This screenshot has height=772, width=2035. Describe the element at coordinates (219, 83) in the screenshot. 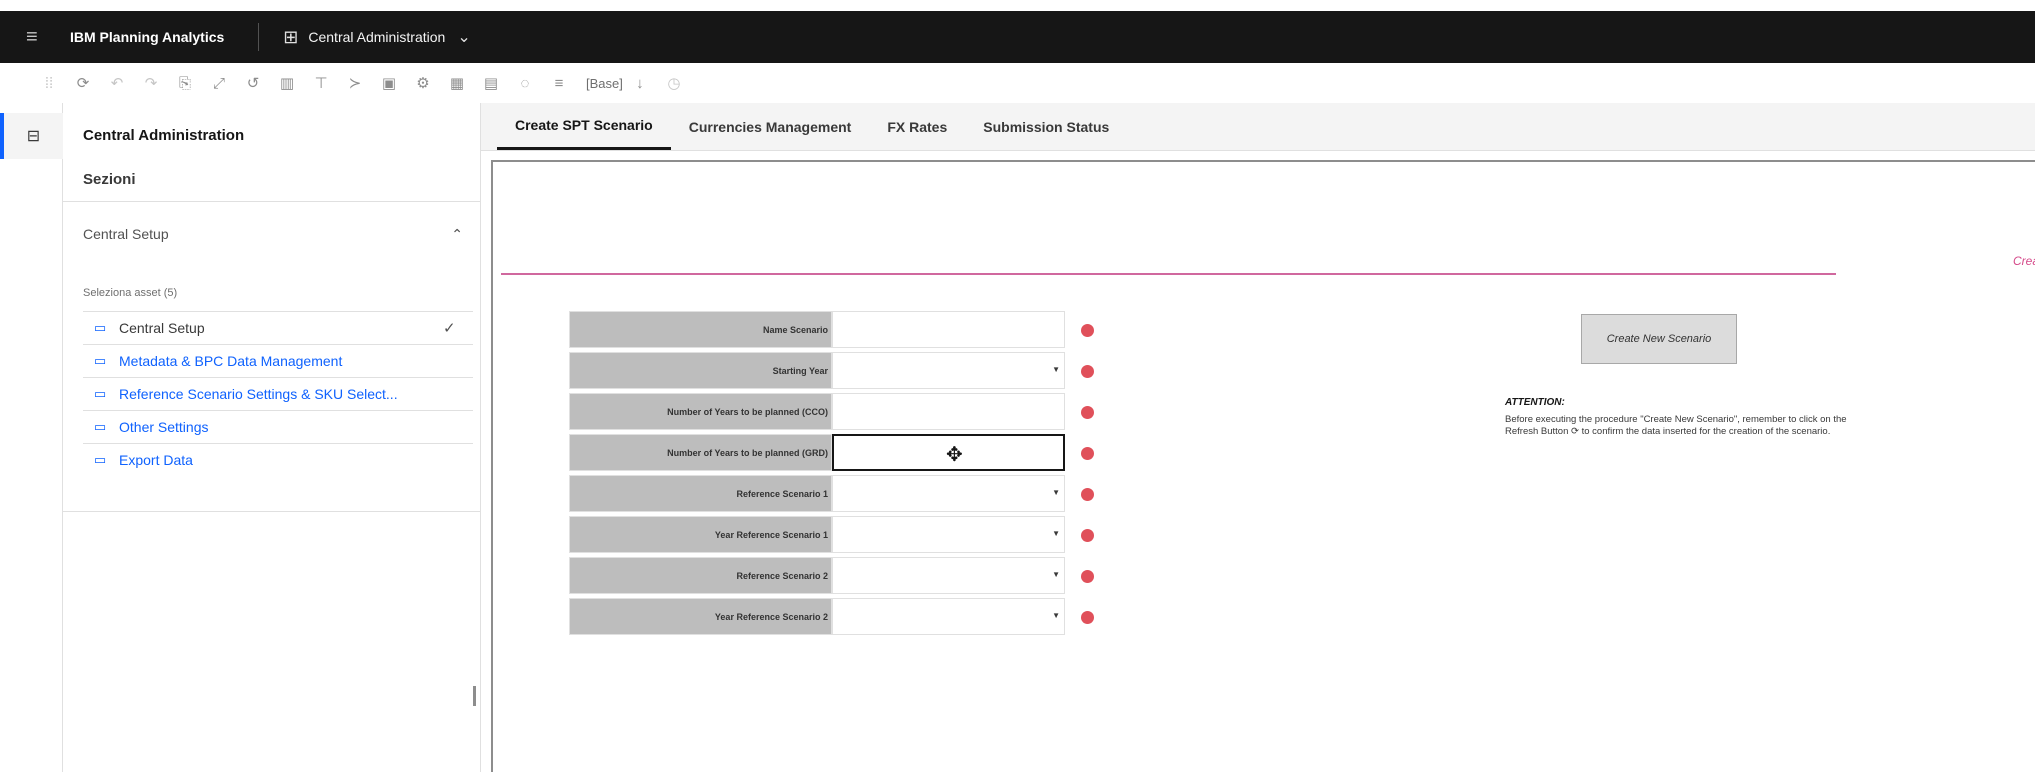

I see `expand-icon: ⤢` at that location.